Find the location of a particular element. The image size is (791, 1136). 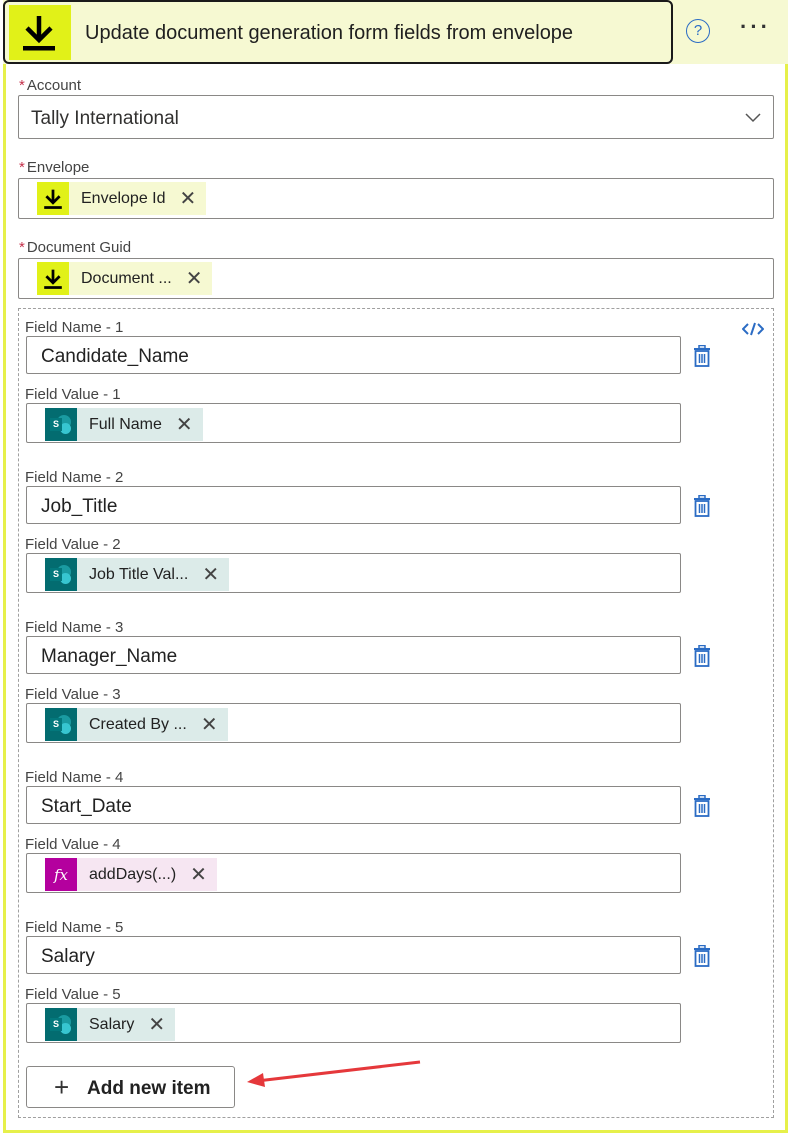

envelope-label: * Envelope is located at coordinates (54, 167).